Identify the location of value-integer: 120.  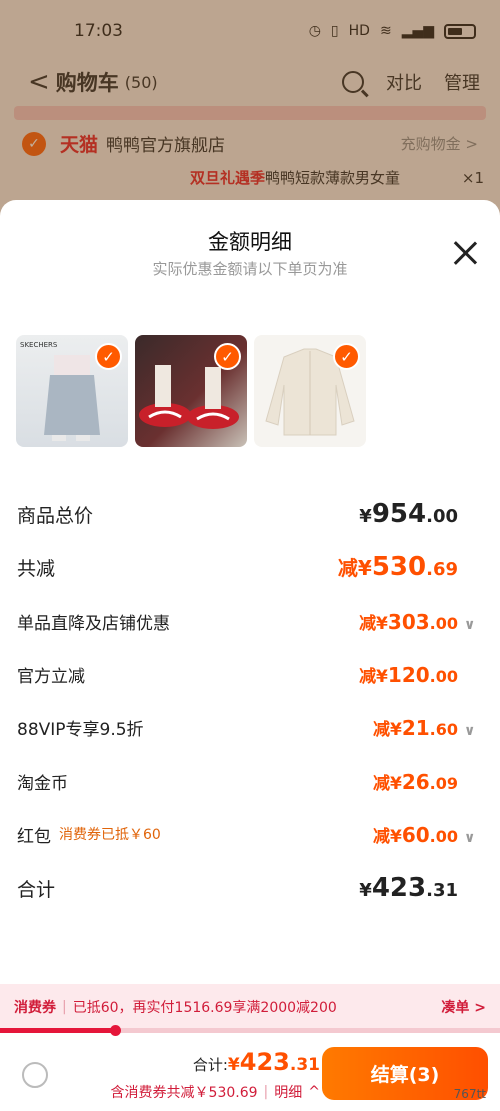
(408, 674).